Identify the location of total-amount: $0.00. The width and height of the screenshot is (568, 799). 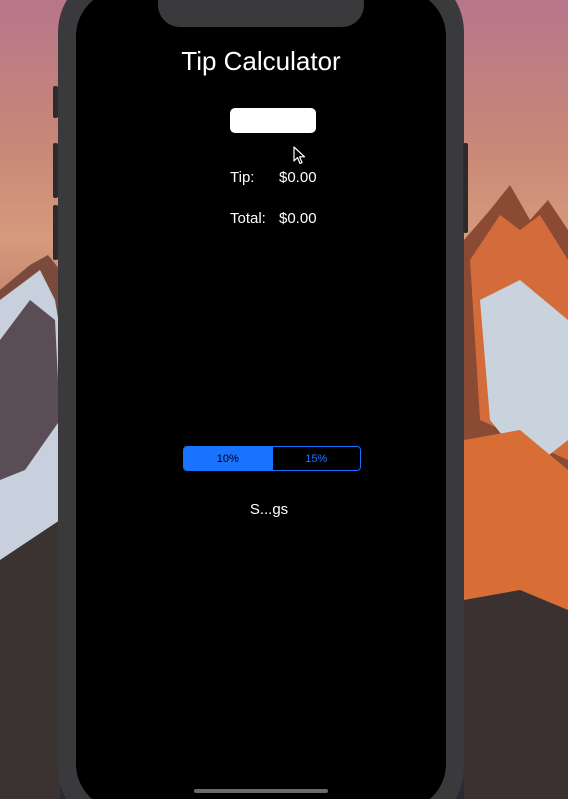
(298, 218).